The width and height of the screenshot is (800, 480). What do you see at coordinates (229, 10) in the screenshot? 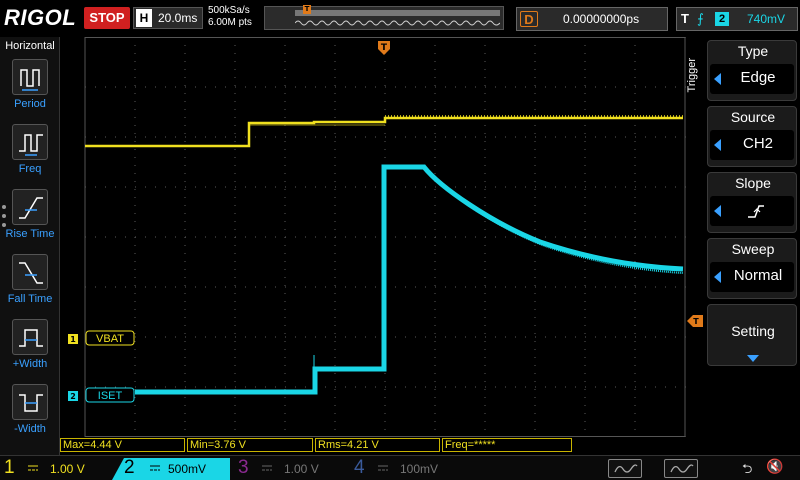
I see `sample-rate: 500kSa/s` at bounding box center [229, 10].